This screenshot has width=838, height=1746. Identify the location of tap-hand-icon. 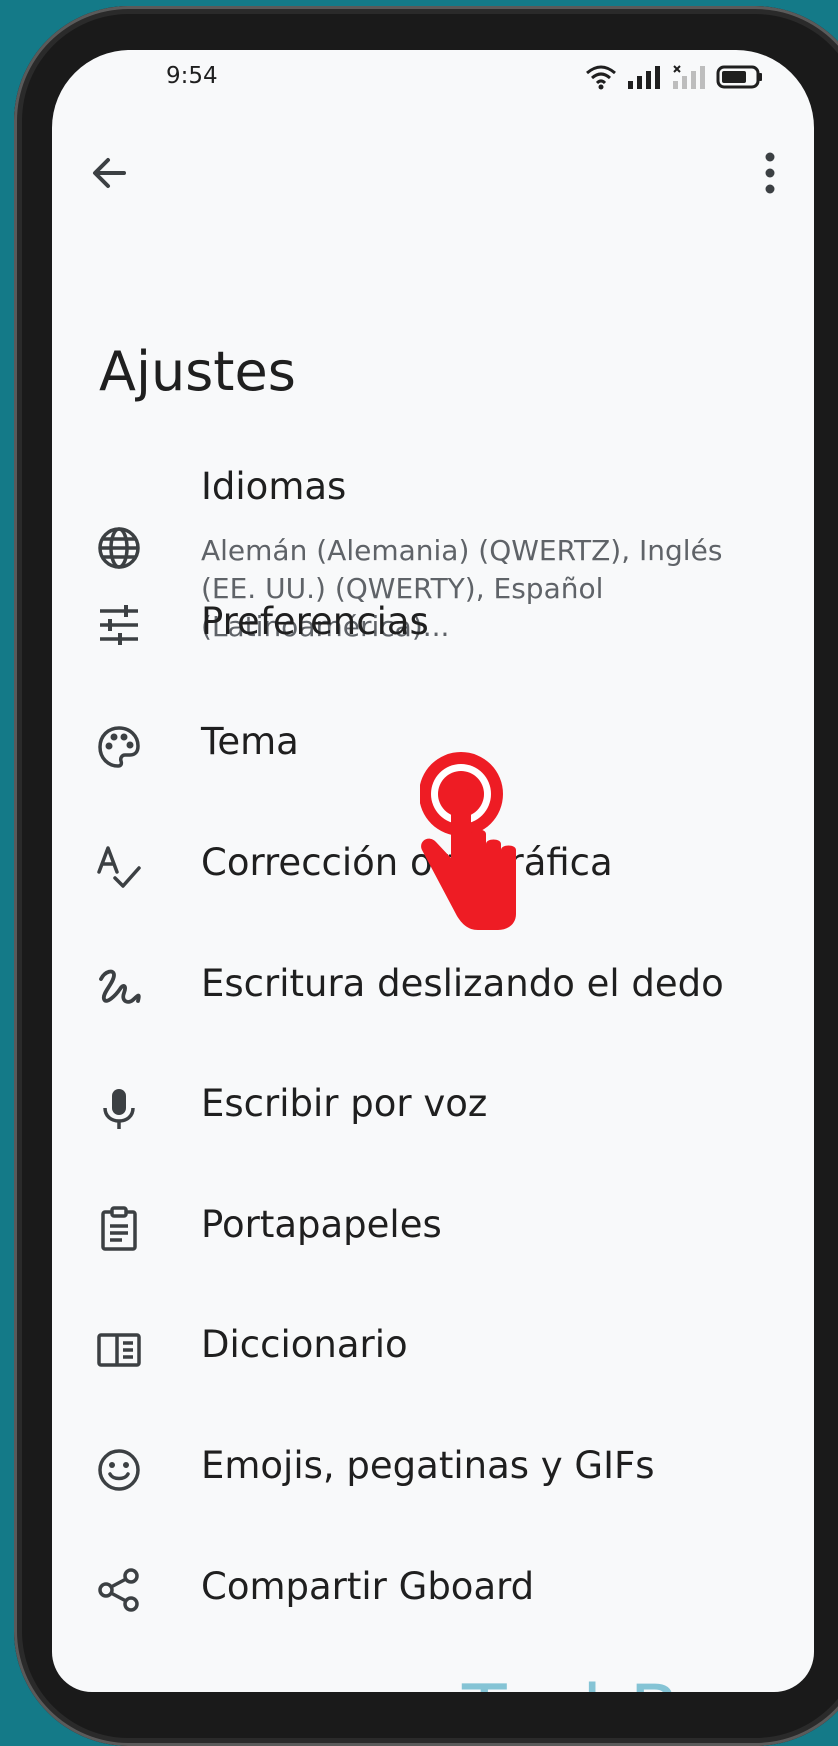
(468, 841).